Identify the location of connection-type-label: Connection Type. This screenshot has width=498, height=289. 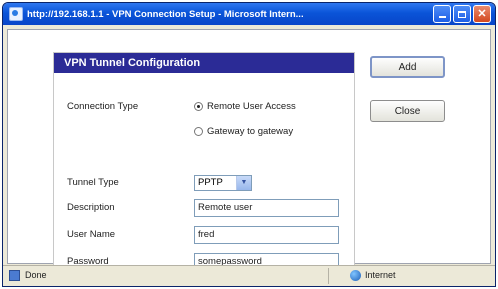
(103, 106).